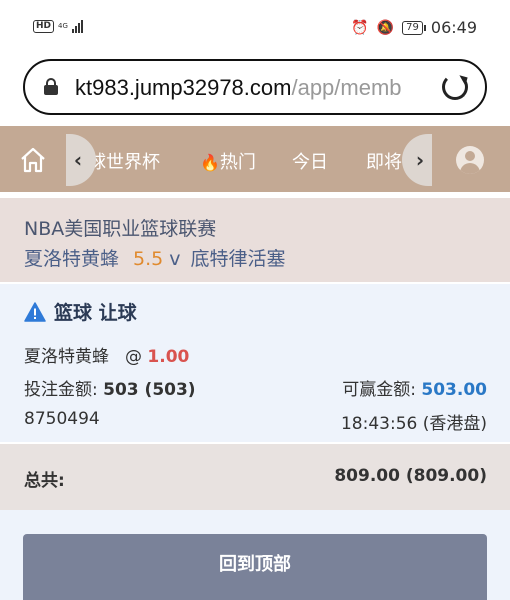 The width and height of the screenshot is (510, 600). What do you see at coordinates (470, 160) in the screenshot?
I see `user-avatar-icon` at bounding box center [470, 160].